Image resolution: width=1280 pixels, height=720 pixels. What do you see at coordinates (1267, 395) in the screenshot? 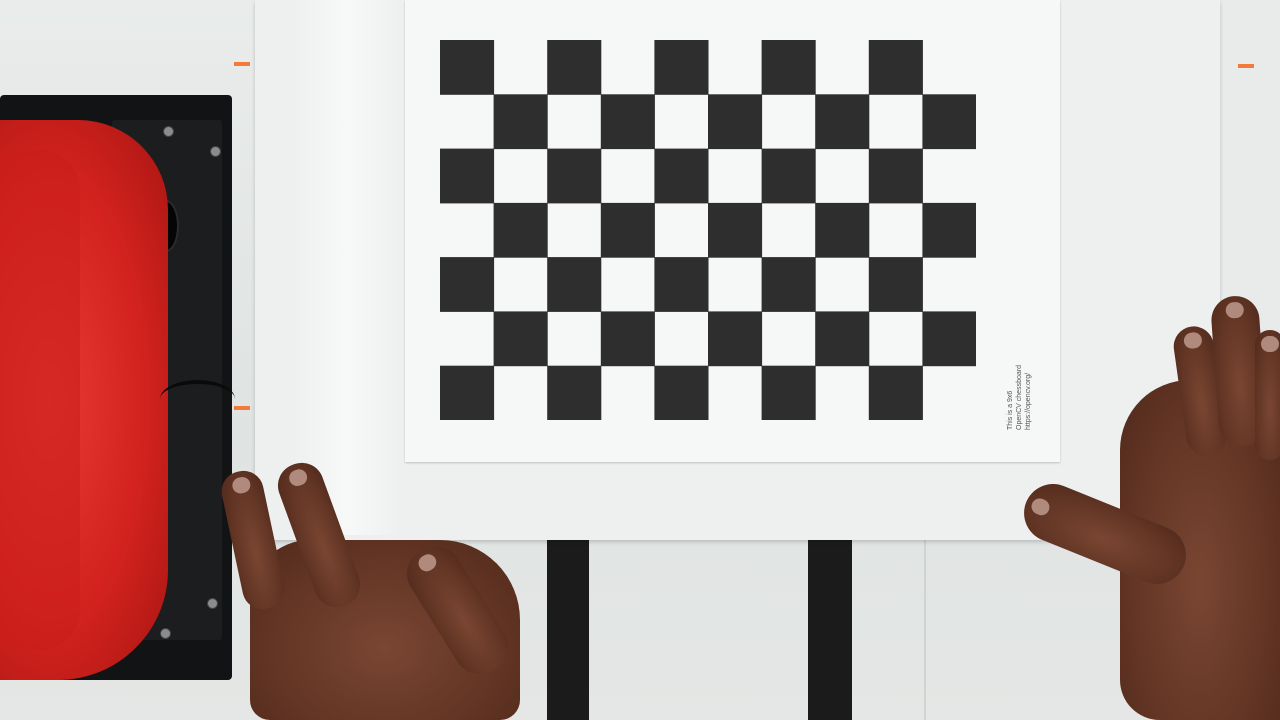
I see `right-hand-finger` at bounding box center [1267, 395].